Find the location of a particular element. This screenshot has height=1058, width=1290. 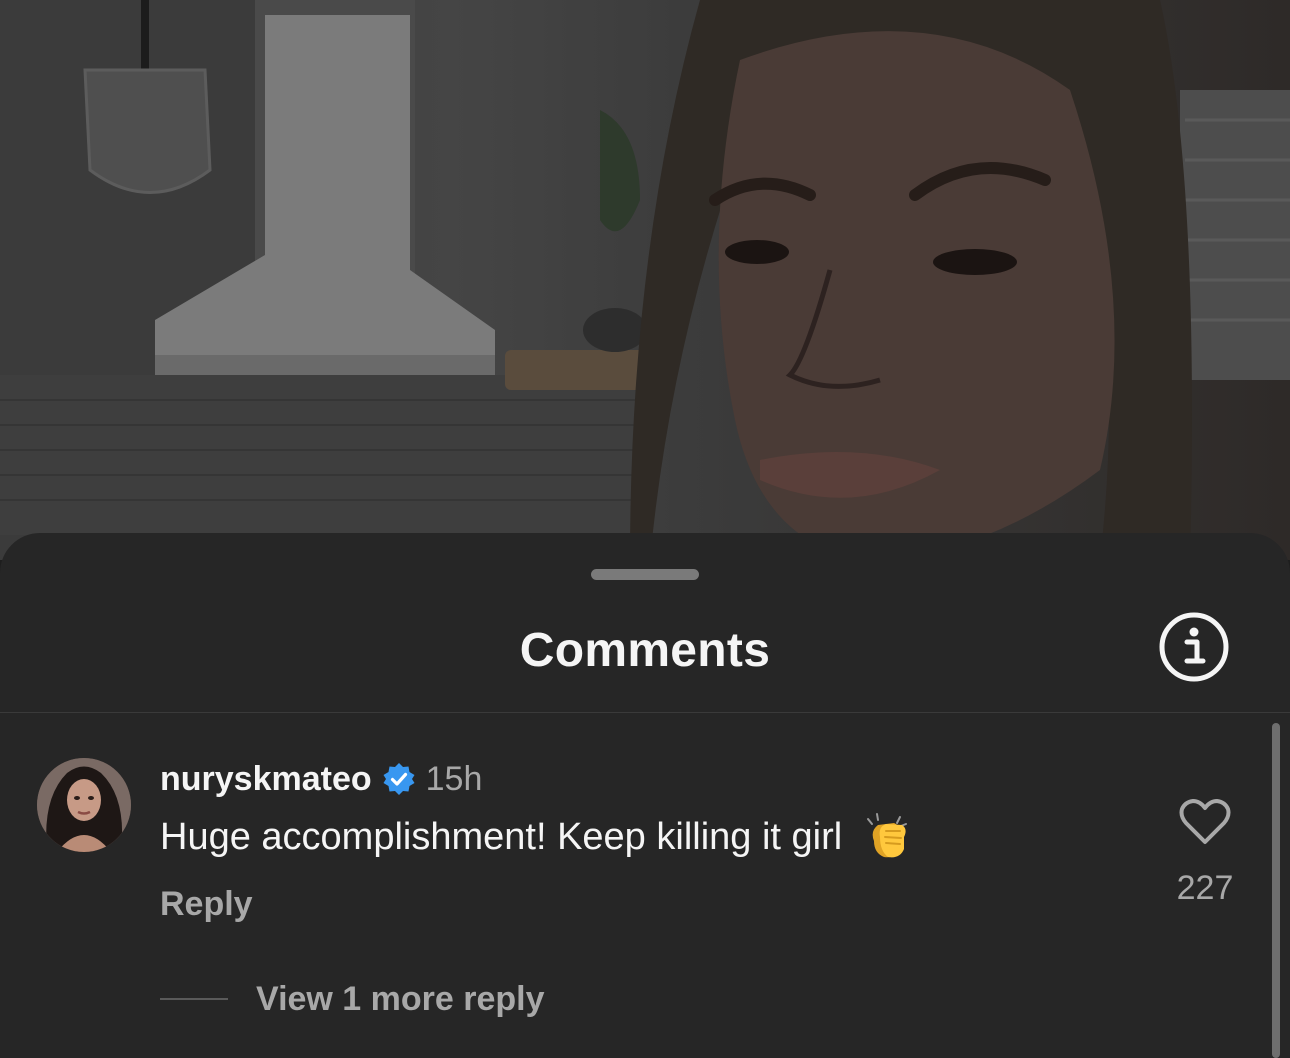

verified-badge-icon is located at coordinates (399, 779).